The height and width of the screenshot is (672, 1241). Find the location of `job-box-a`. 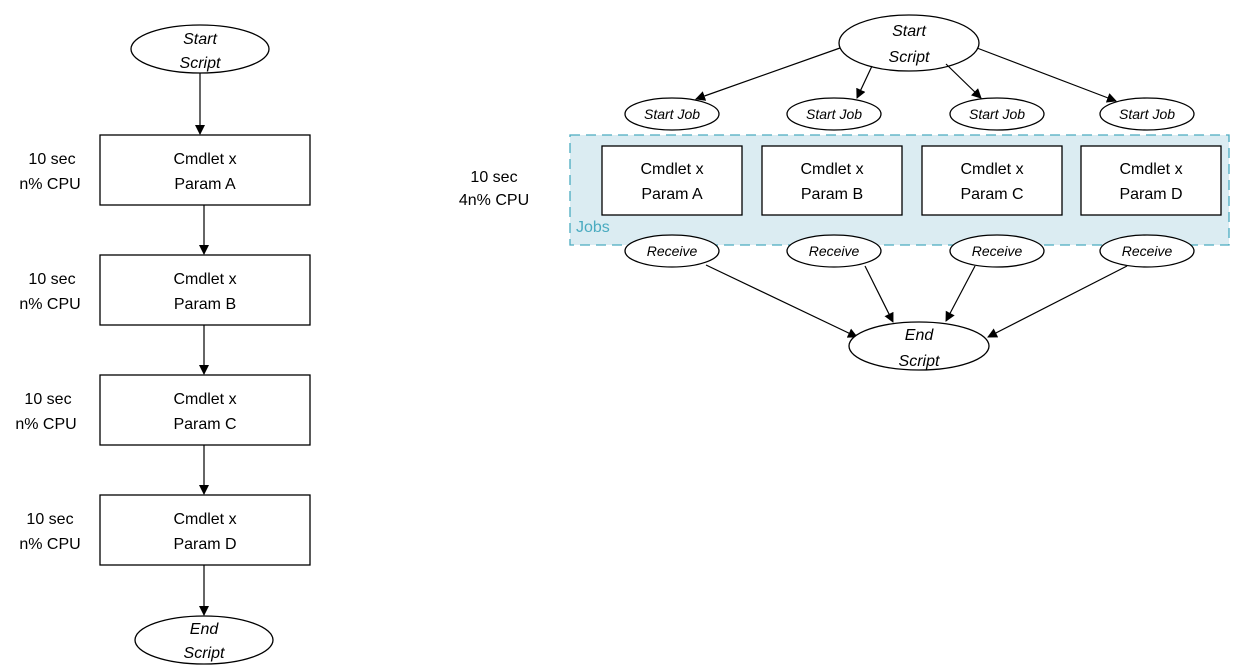

job-box-a is located at coordinates (672, 180).